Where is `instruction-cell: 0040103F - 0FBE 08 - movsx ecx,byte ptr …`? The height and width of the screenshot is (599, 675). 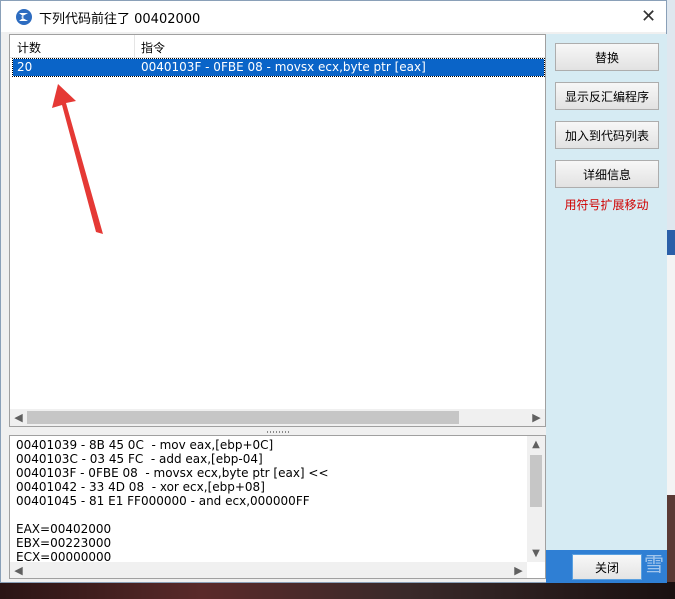
instruction-cell: 0040103F - 0FBE 08 - movsx ecx,byte ptr … is located at coordinates (283, 67).